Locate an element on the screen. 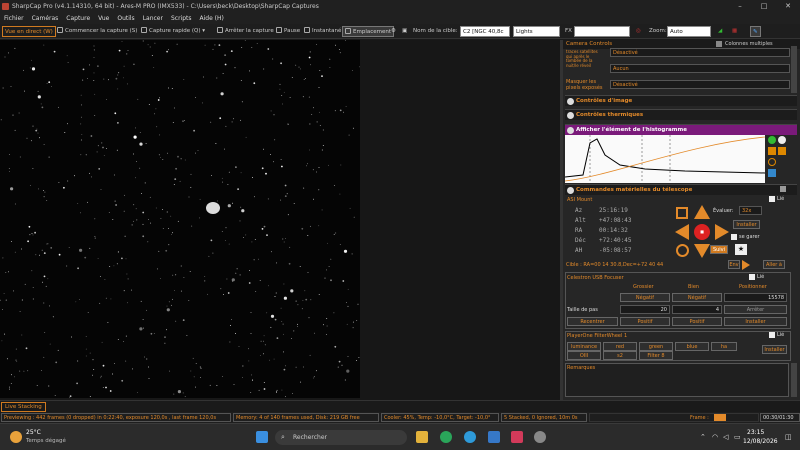 The width and height of the screenshot is (800, 450). coarse-step-input: 20 is located at coordinates (645, 309).